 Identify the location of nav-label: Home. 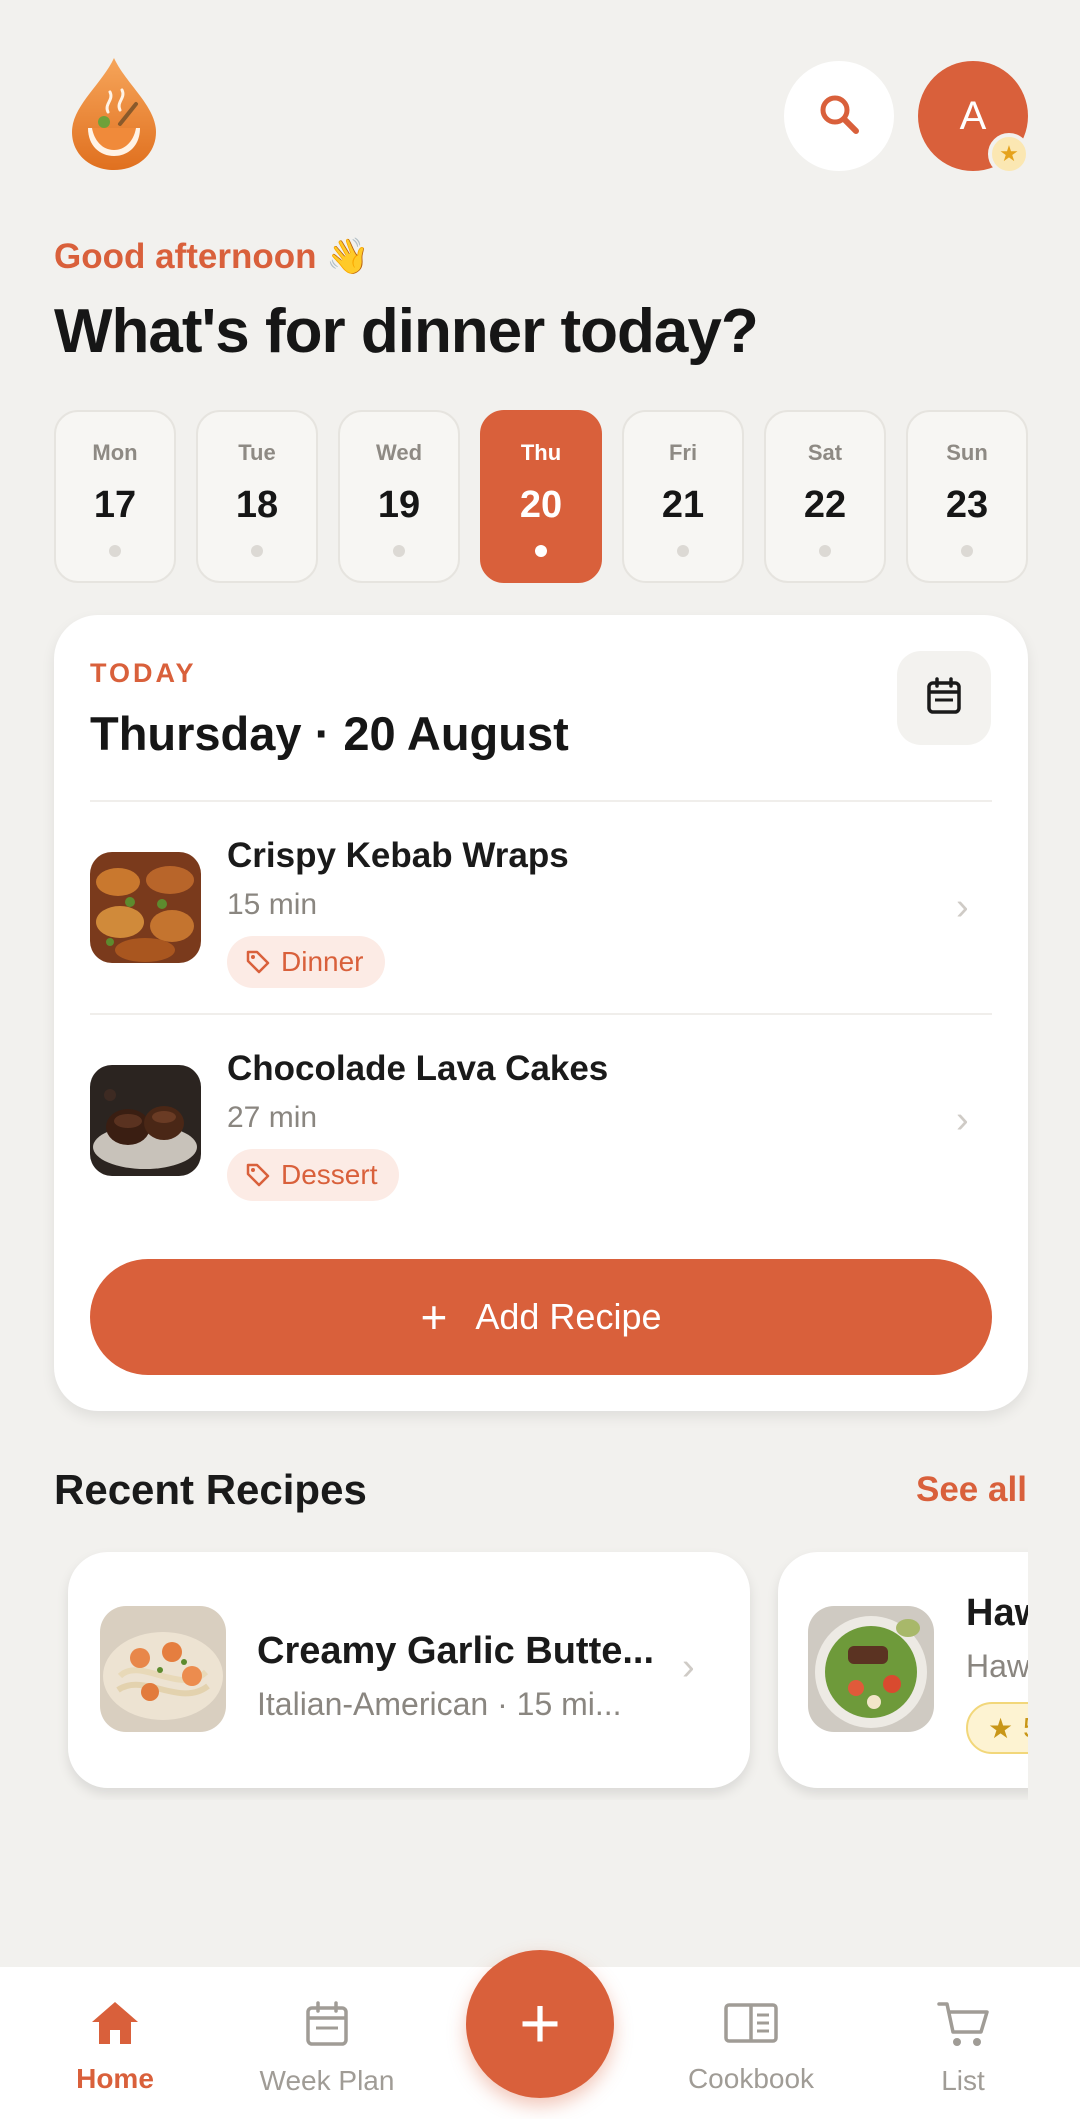
(115, 2078).